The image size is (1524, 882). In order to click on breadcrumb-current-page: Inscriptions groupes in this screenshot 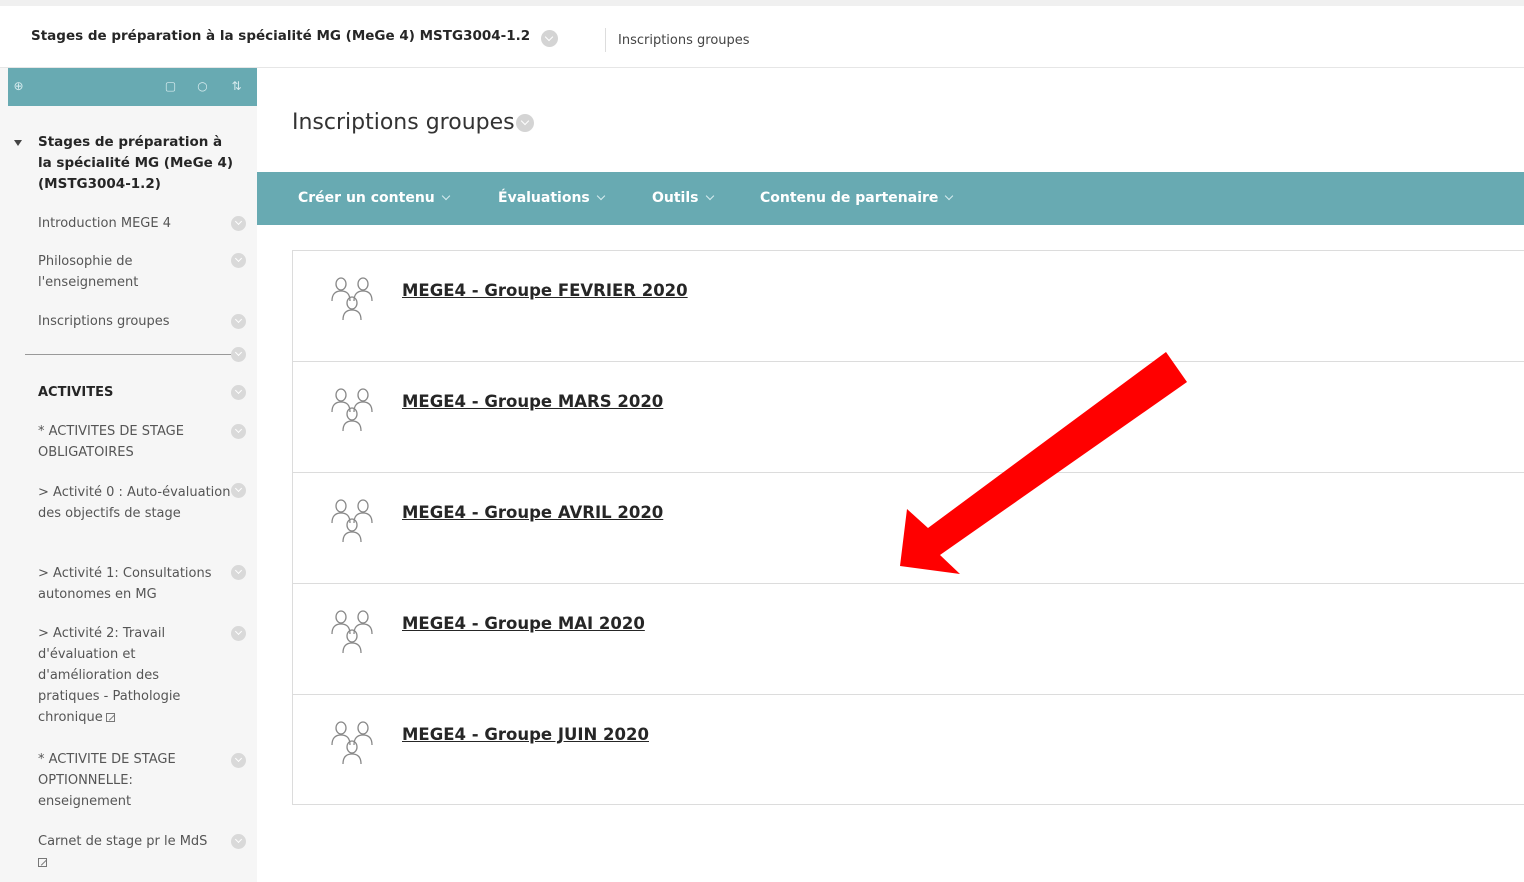, I will do `click(684, 40)`.